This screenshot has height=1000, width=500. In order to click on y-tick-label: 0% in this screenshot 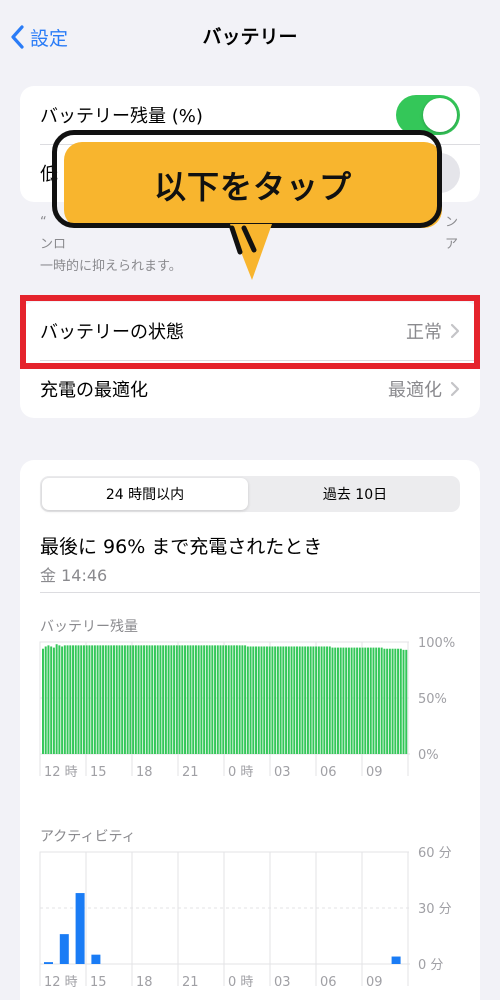, I will do `click(428, 755)`.